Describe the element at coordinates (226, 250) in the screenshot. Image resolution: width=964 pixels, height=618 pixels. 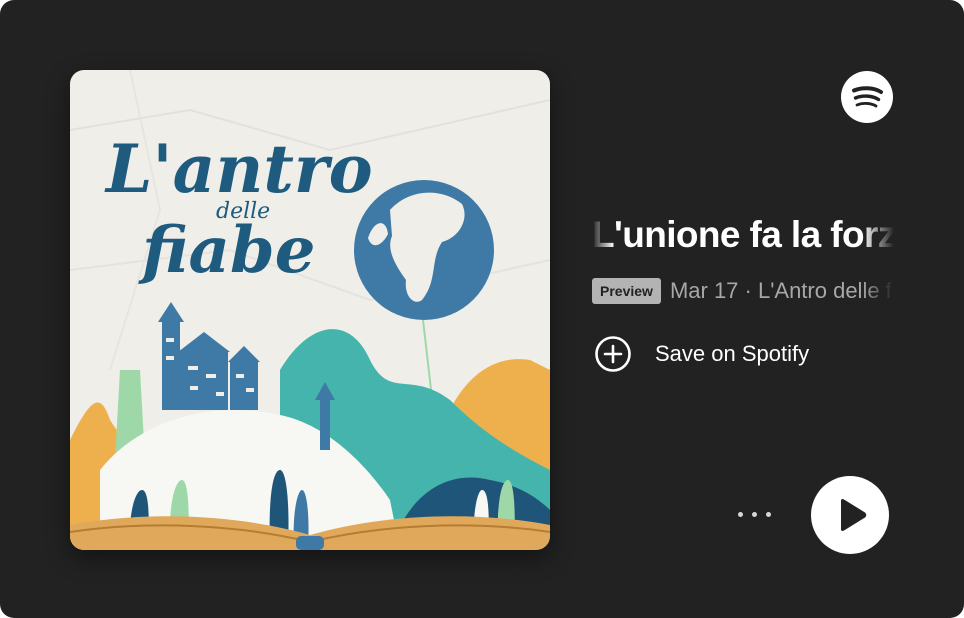
I see `cover-title-line3: fiabe` at that location.